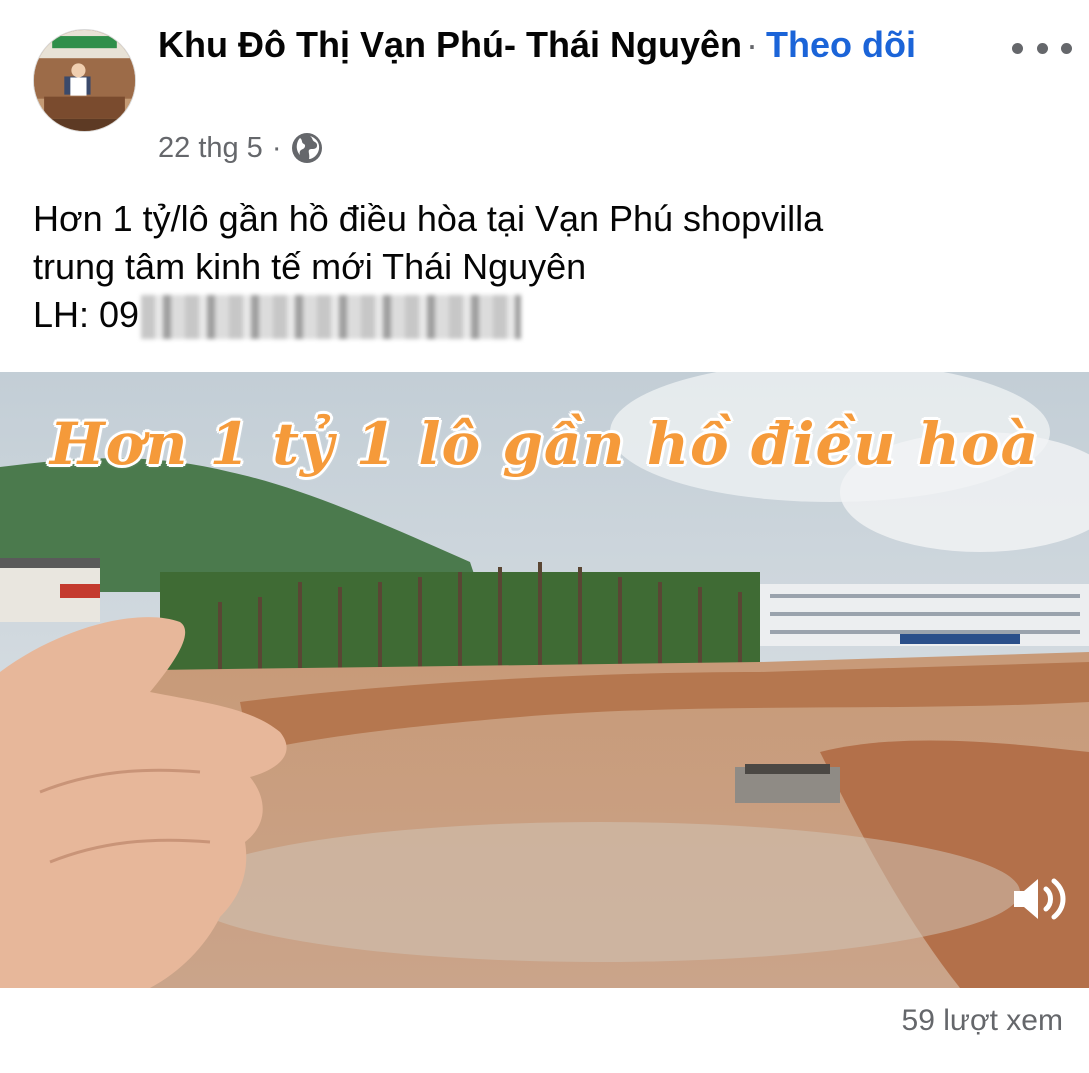  I want to click on avatar-image, so click(84, 80).